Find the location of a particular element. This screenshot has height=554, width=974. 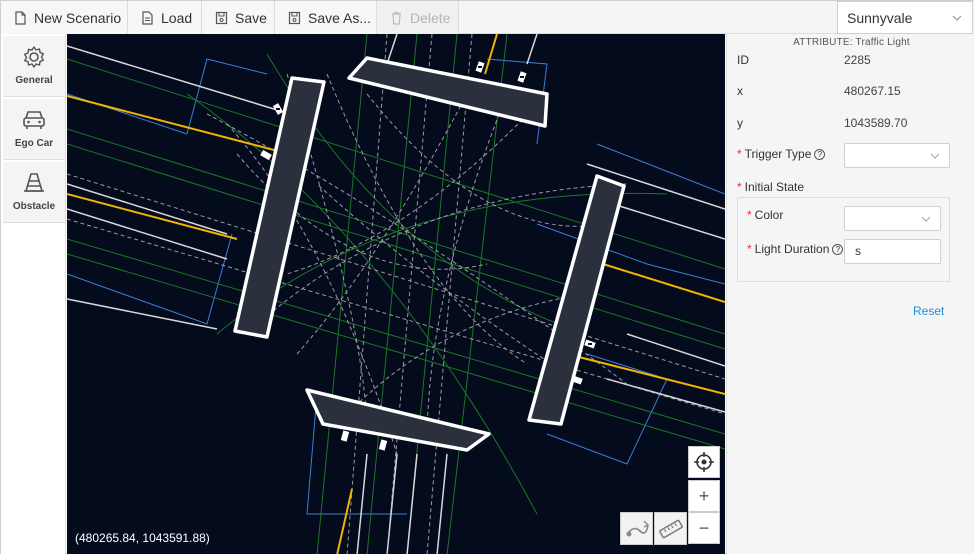

crosshair-icon is located at coordinates (704, 462).